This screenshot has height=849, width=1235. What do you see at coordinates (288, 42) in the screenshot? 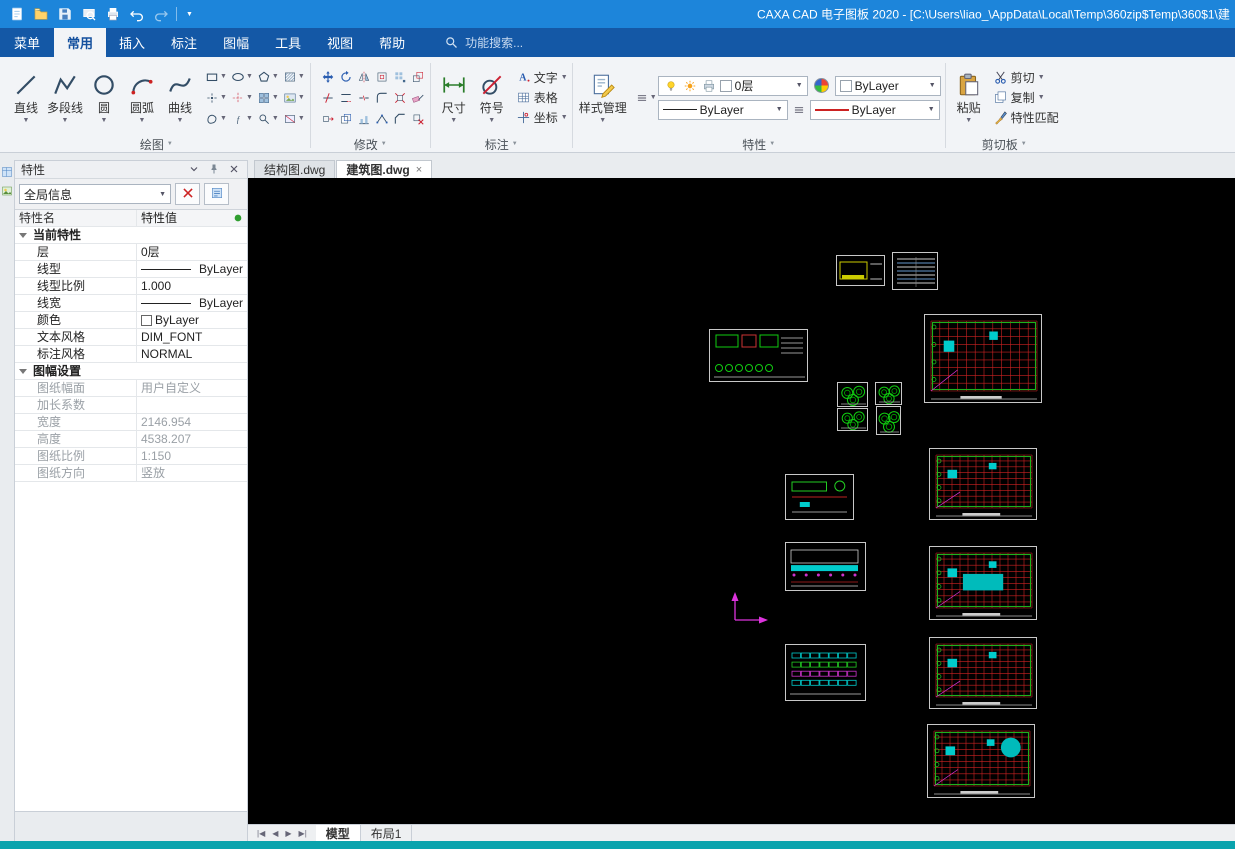
I see `menu-tab-tools: 工具` at bounding box center [288, 42].